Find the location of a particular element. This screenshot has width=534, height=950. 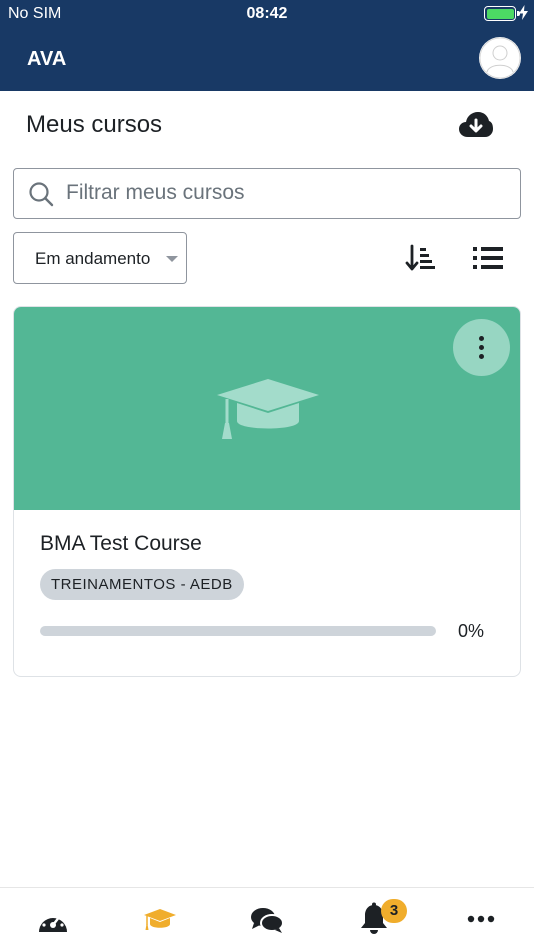

course-options-button is located at coordinates (481, 347).